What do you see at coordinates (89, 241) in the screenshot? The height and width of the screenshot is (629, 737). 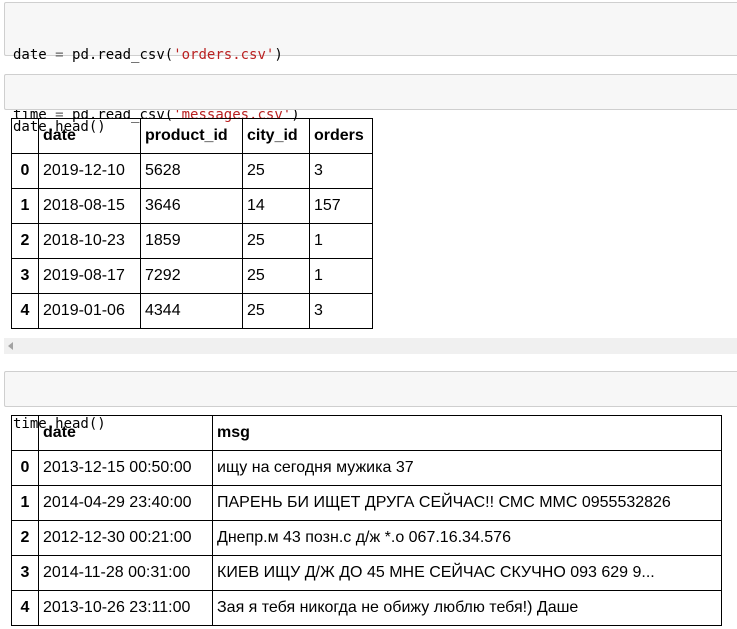 I see `table-cell: 2018-10-23` at bounding box center [89, 241].